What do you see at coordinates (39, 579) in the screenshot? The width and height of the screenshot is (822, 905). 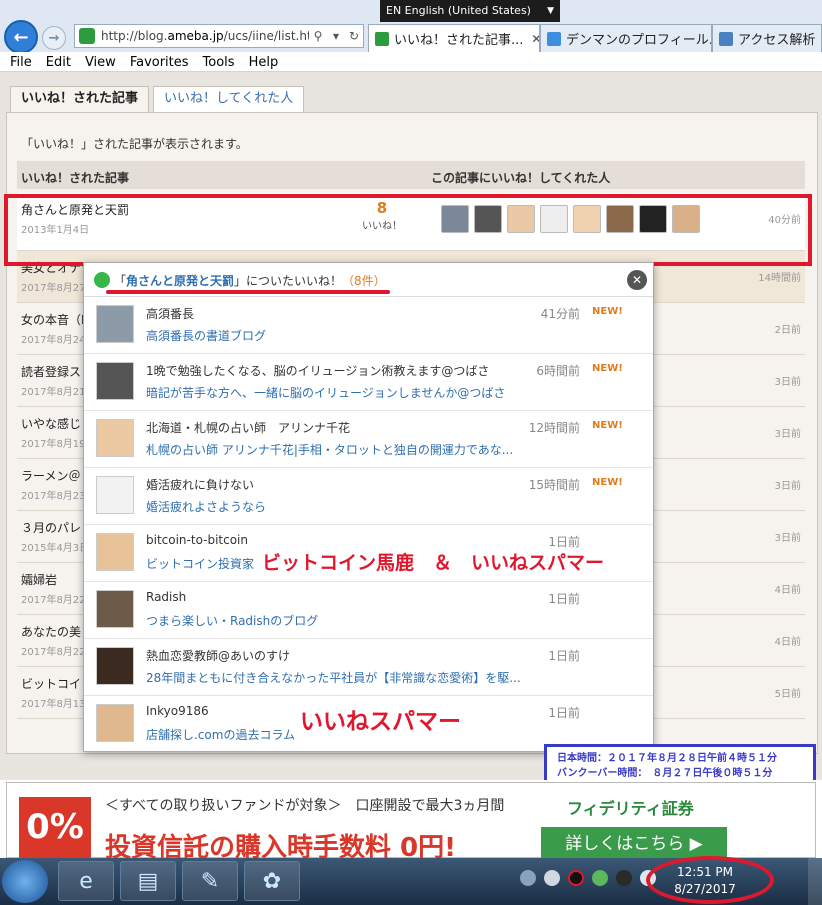 I see `article-title: 孀婦岩` at bounding box center [39, 579].